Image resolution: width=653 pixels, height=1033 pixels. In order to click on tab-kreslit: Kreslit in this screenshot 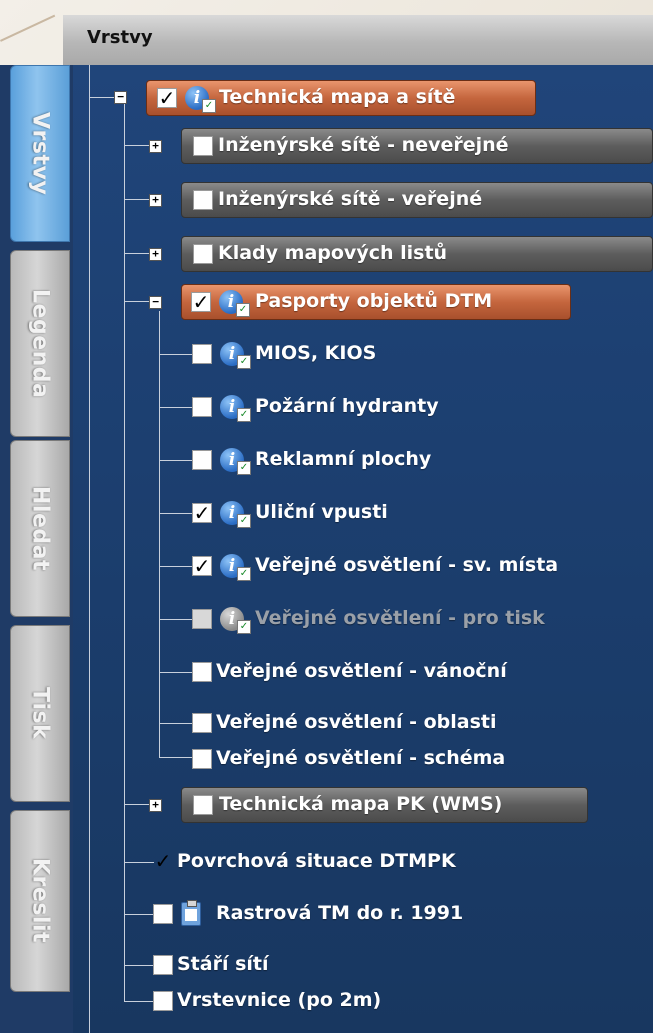, I will do `click(40, 901)`.